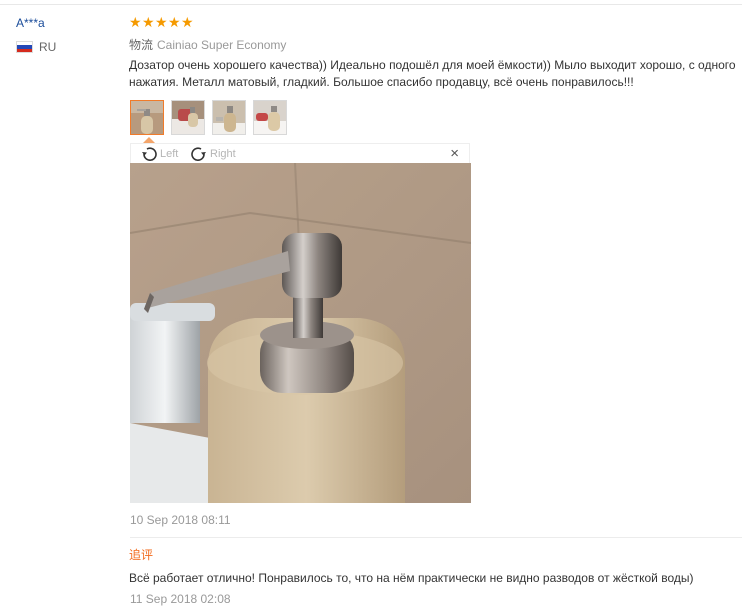 The width and height of the screenshot is (742, 616). Describe the element at coordinates (149, 154) in the screenshot. I see `rotate-left-icon` at that location.